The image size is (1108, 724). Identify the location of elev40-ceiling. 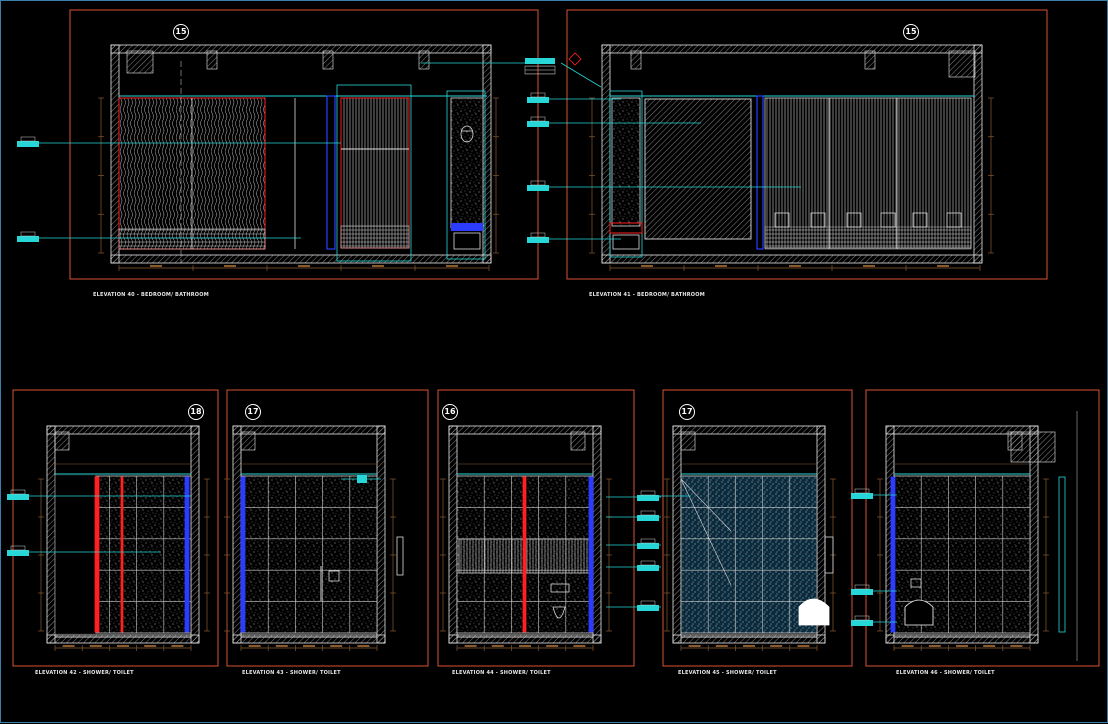
(301, 49).